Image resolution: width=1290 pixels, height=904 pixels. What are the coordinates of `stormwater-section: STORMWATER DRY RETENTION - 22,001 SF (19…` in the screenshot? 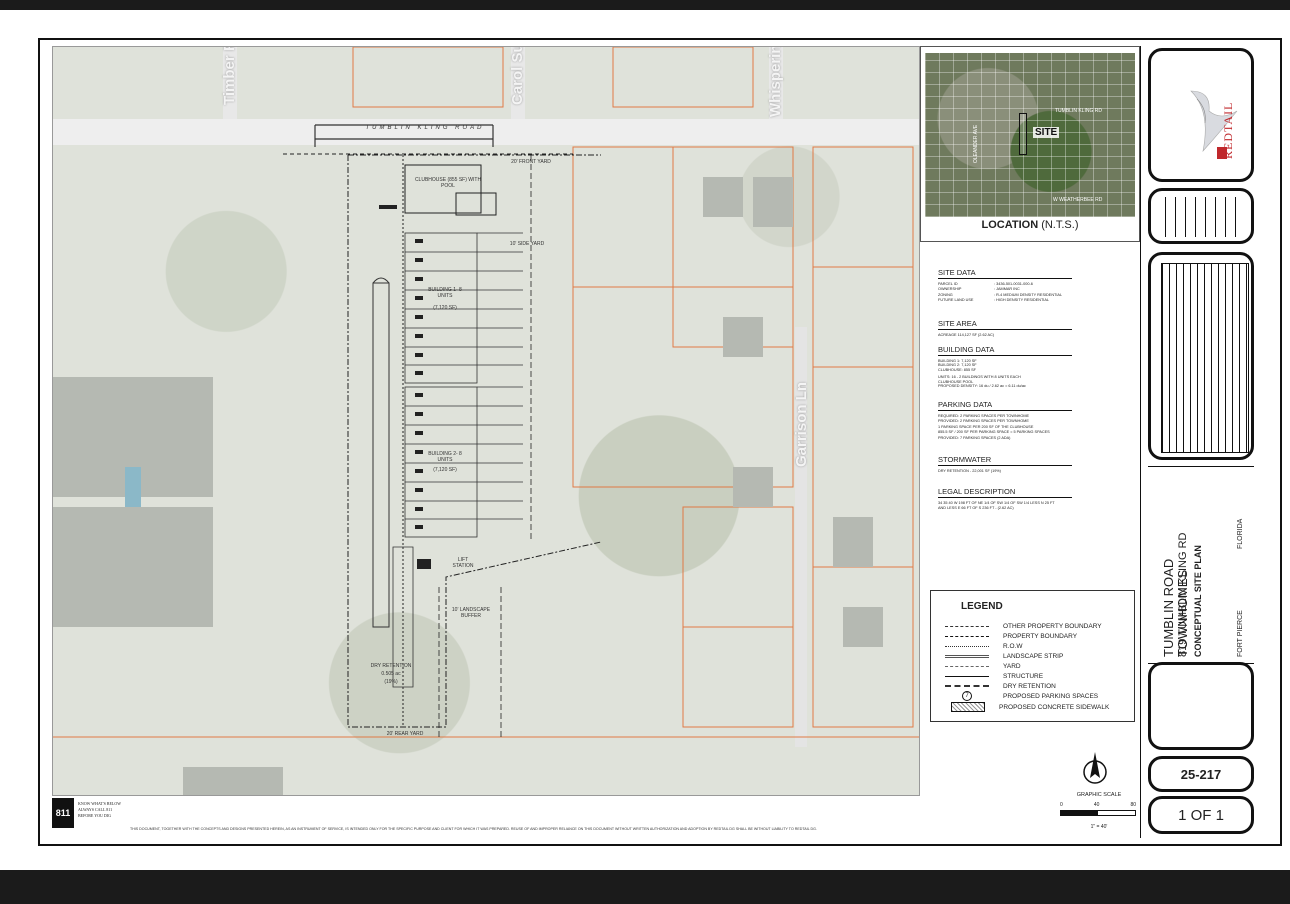 It's located at (1005, 464).